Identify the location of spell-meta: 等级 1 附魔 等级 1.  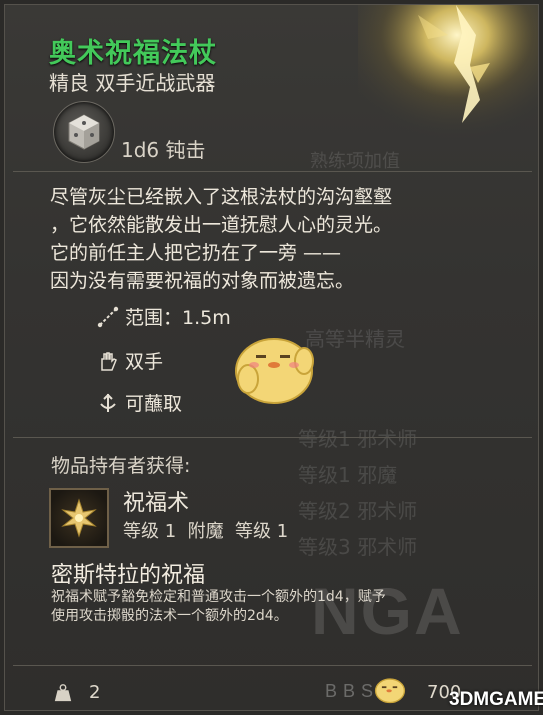
(206, 531).